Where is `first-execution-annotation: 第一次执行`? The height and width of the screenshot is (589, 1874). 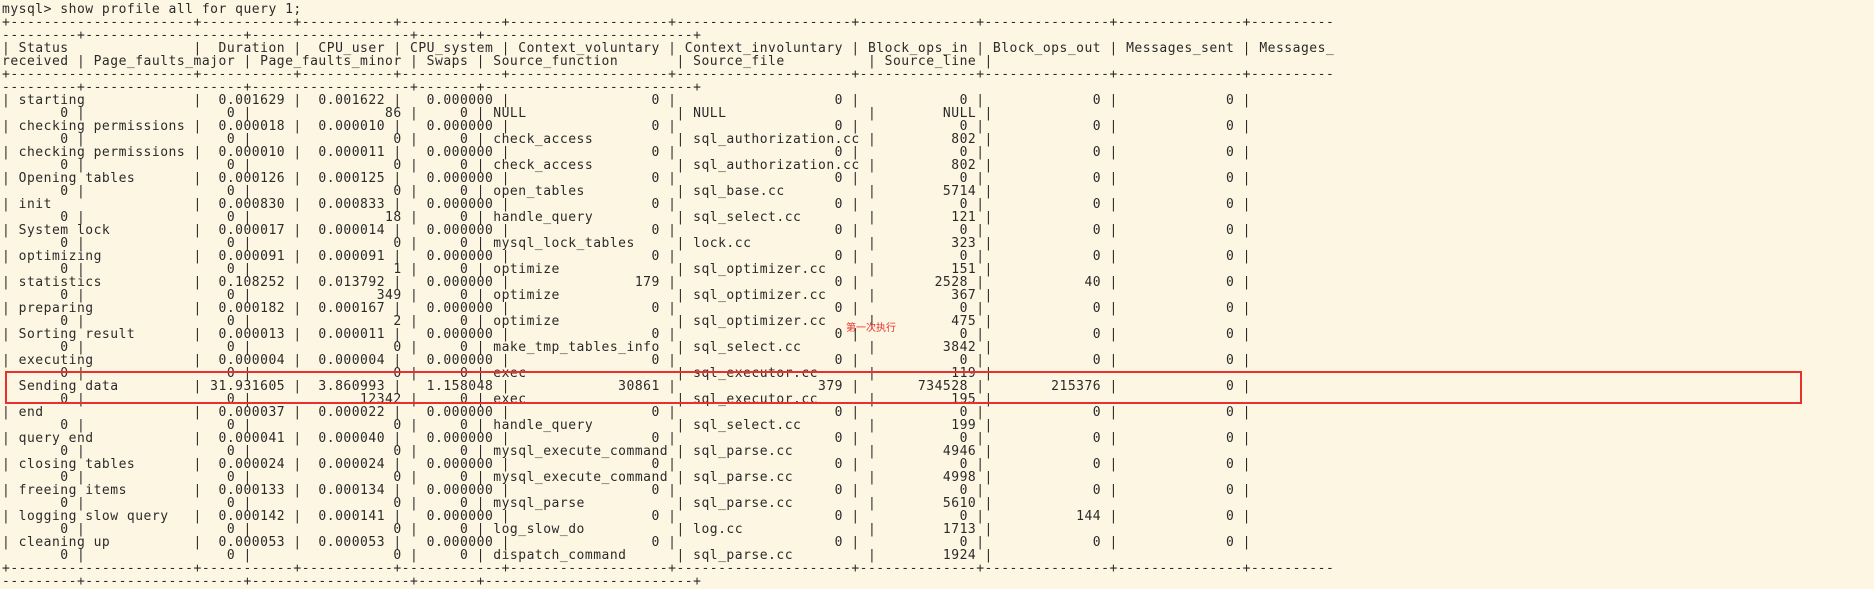
first-execution-annotation: 第一次执行 is located at coordinates (871, 328).